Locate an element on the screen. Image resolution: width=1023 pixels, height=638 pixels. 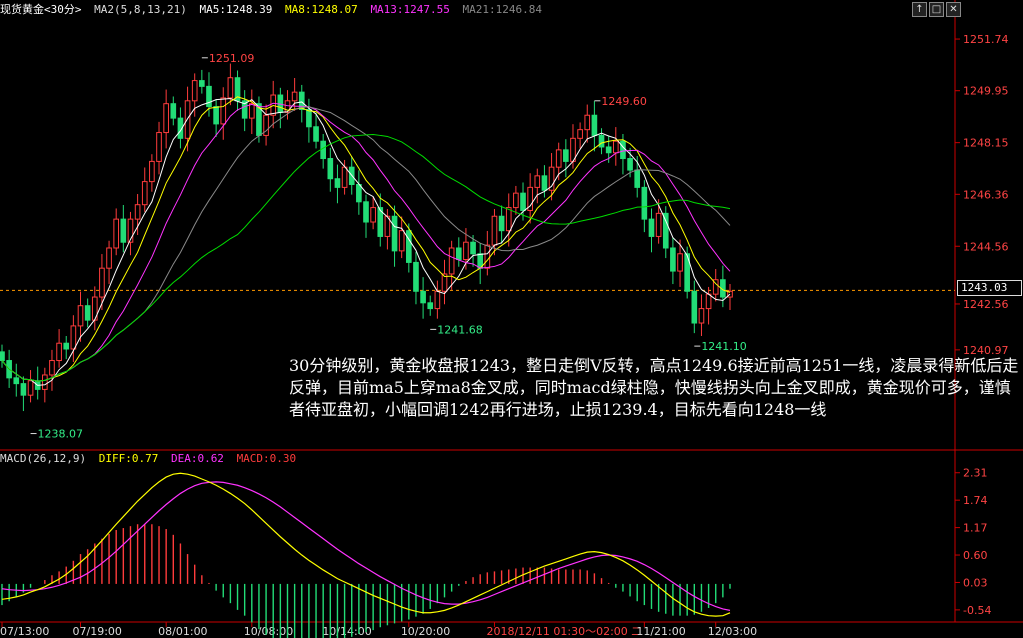
extreme-price-label: 1241.68 is located at coordinates (460, 329).